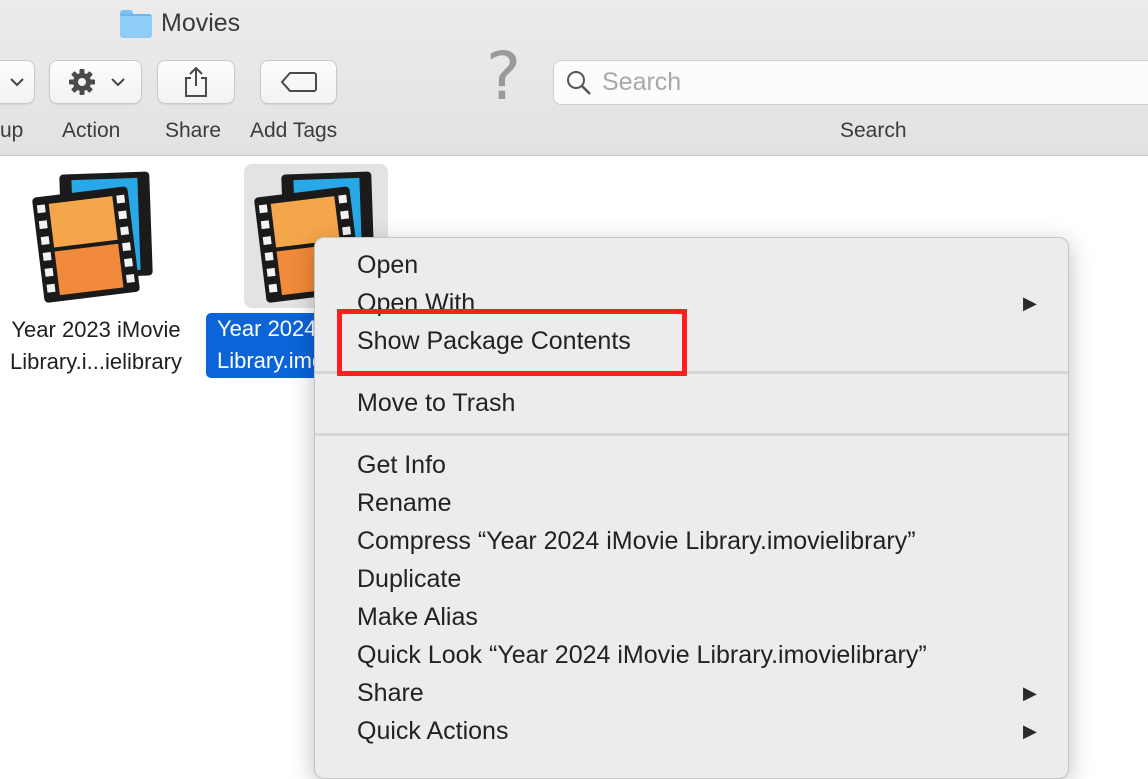  Describe the element at coordinates (404, 503) in the screenshot. I see `menu-item-rename: Rename` at that location.